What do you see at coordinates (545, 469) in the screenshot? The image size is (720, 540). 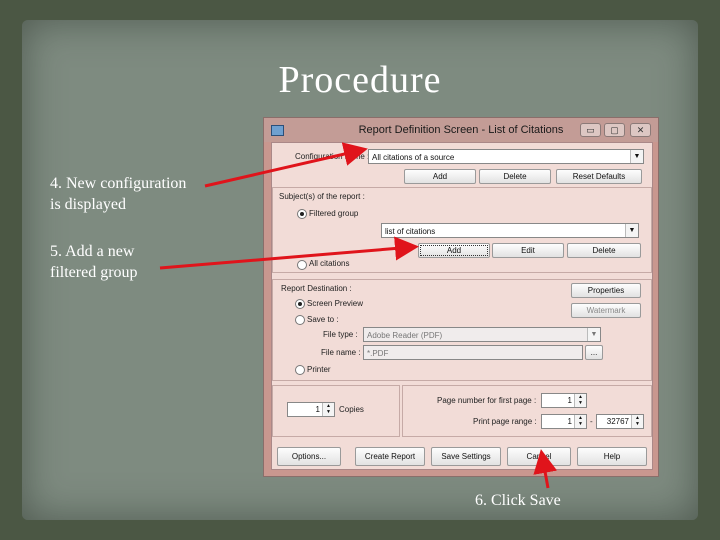 I see `arrow-to-cancel` at bounding box center [545, 469].